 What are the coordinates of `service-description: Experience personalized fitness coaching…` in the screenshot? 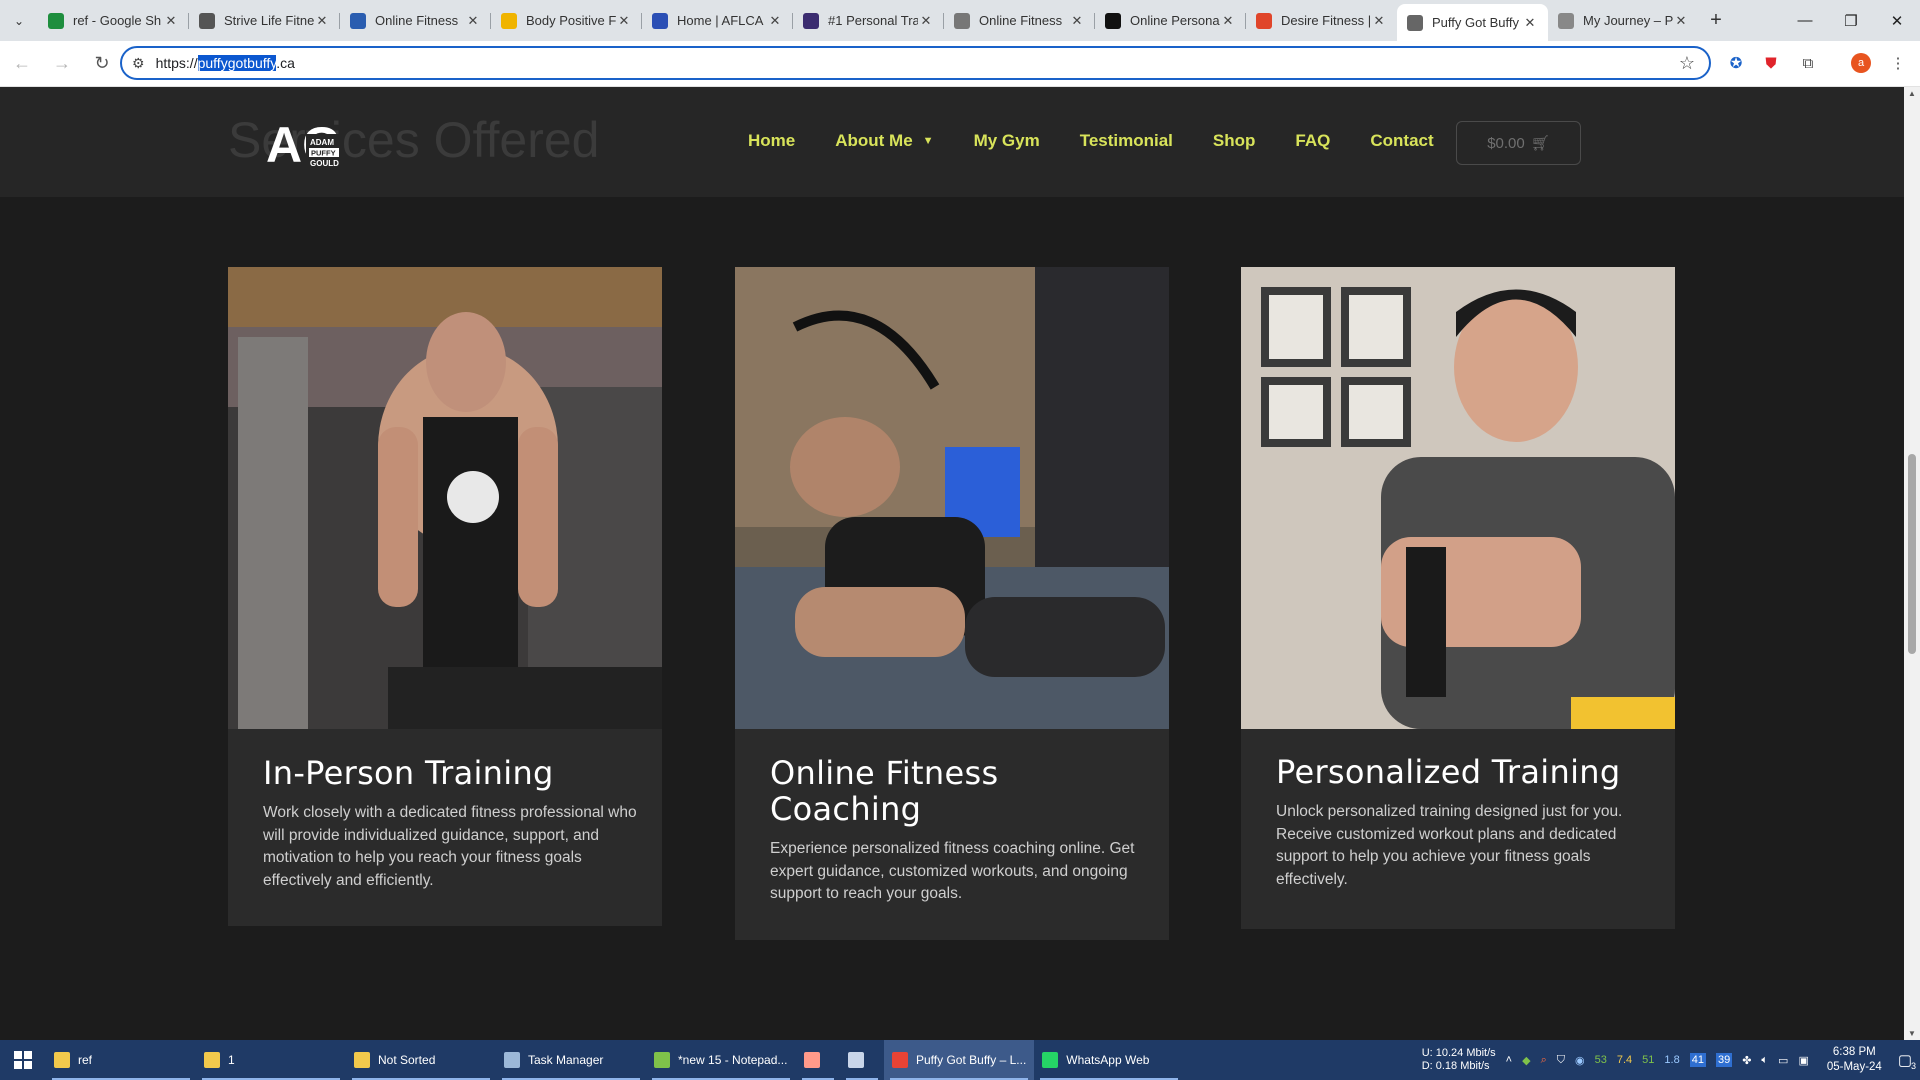 It's located at (952, 871).